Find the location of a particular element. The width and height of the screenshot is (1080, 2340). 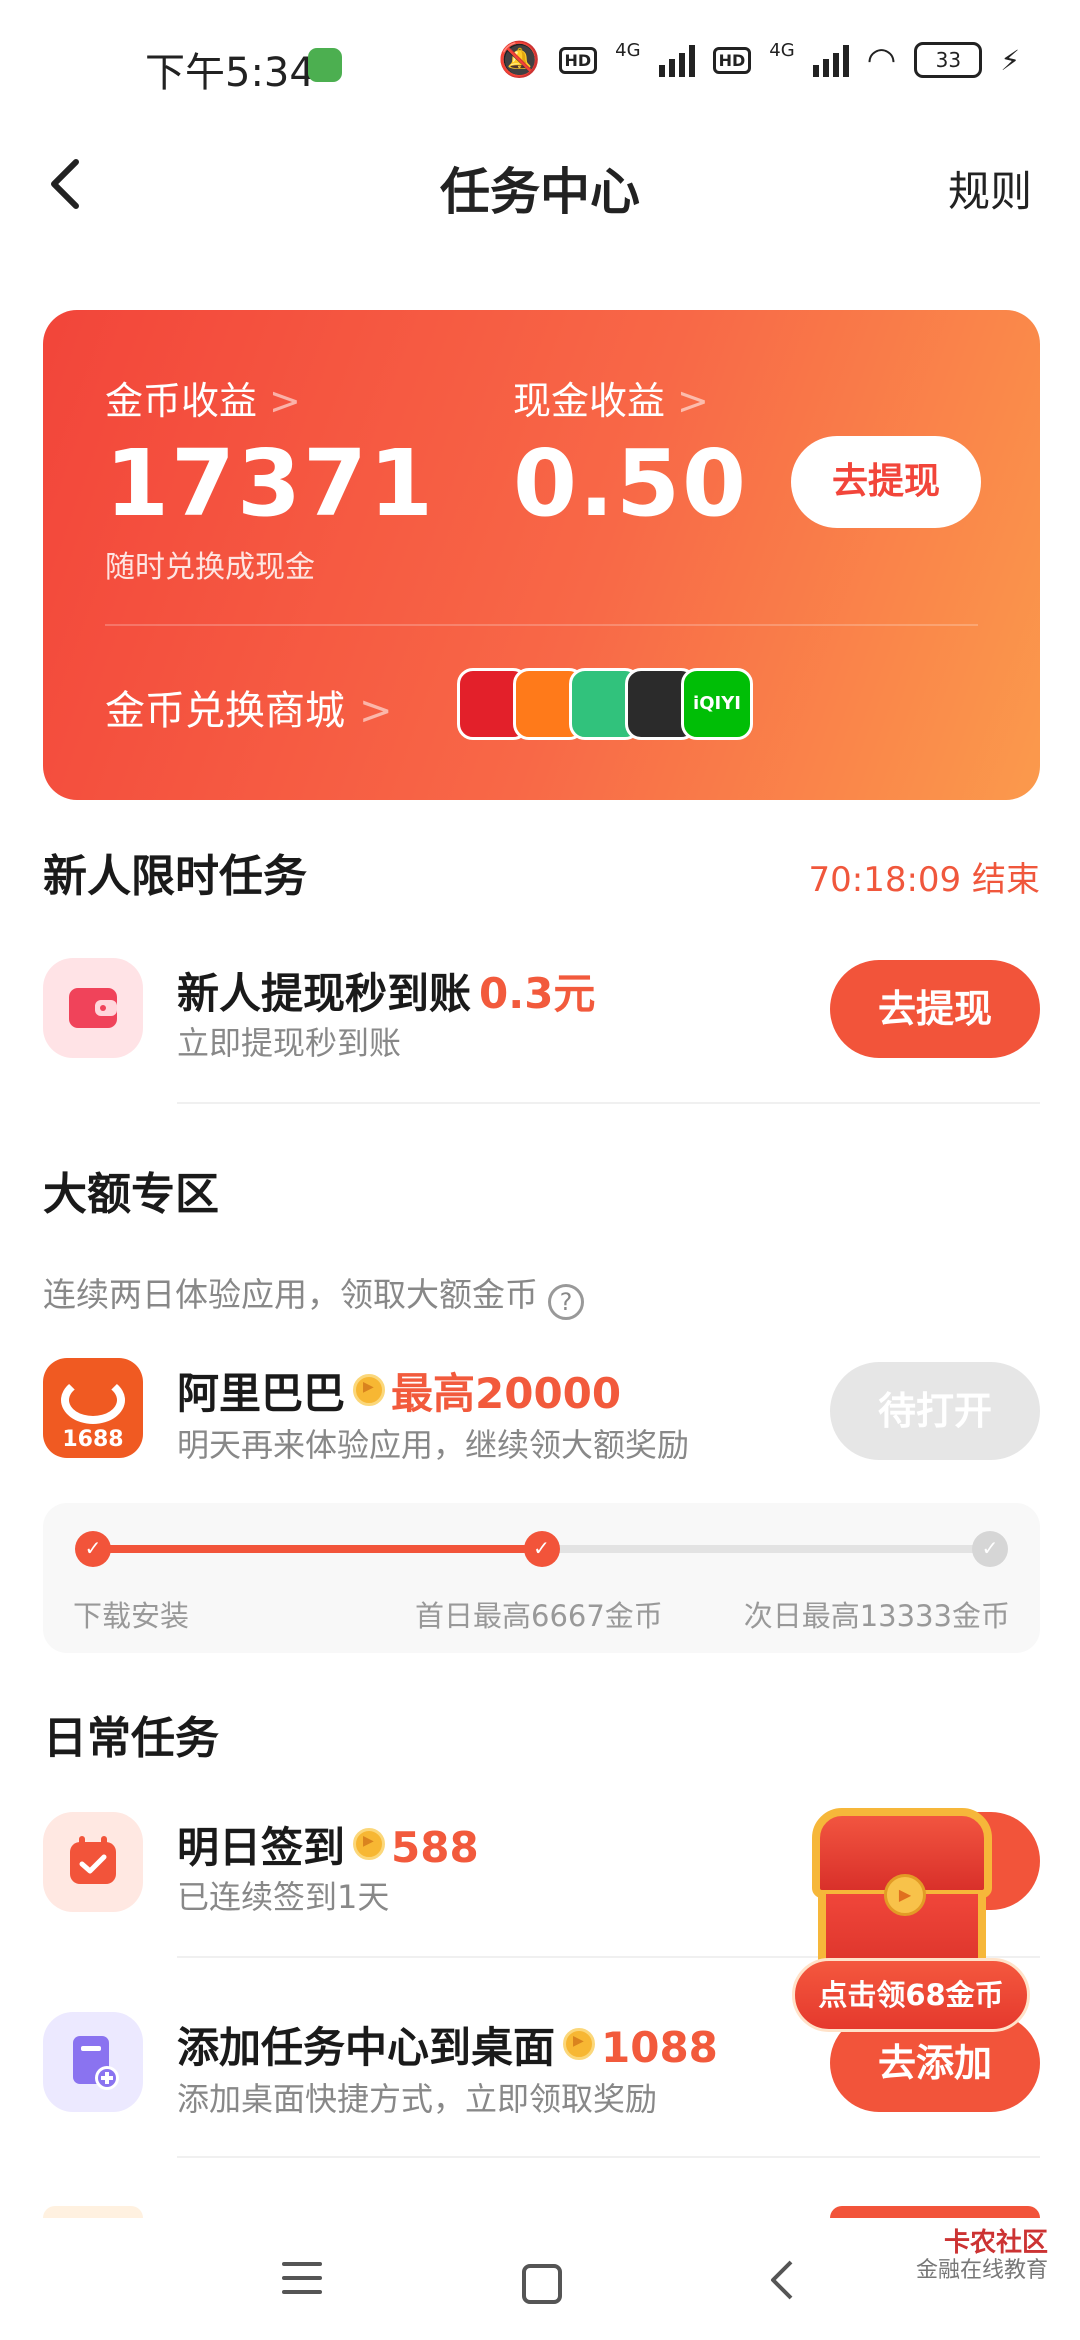

big-section-title: 大额专区 is located at coordinates (131, 1194).